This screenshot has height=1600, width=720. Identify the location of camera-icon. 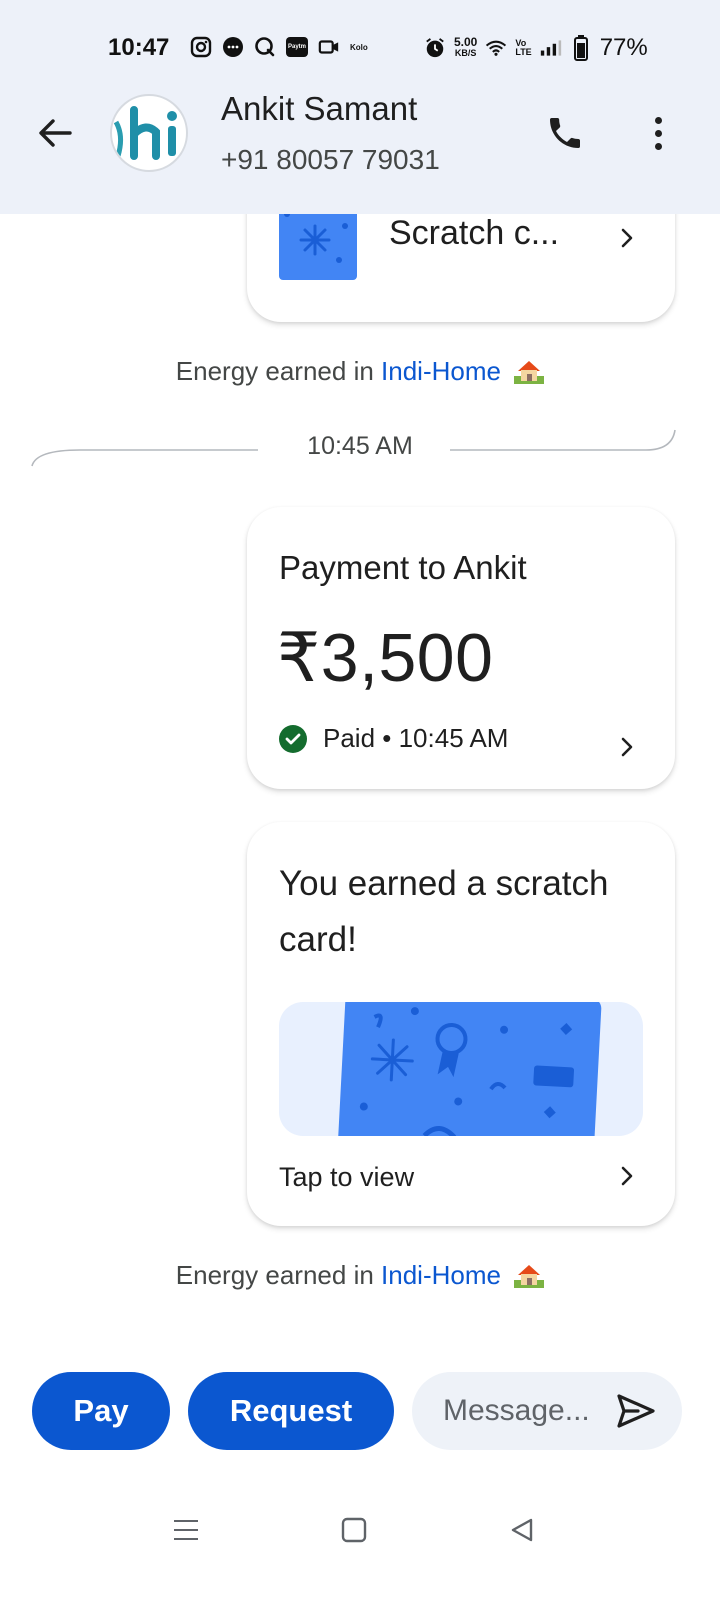
(329, 47).